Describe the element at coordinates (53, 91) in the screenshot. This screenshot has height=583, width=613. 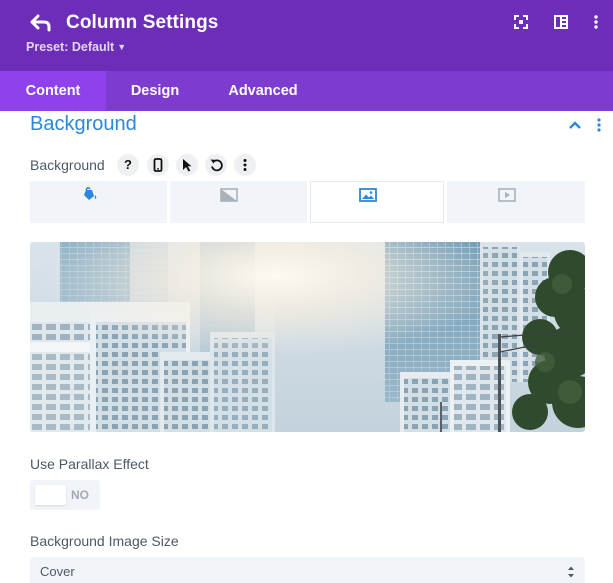
I see `tab-content: Content` at that location.